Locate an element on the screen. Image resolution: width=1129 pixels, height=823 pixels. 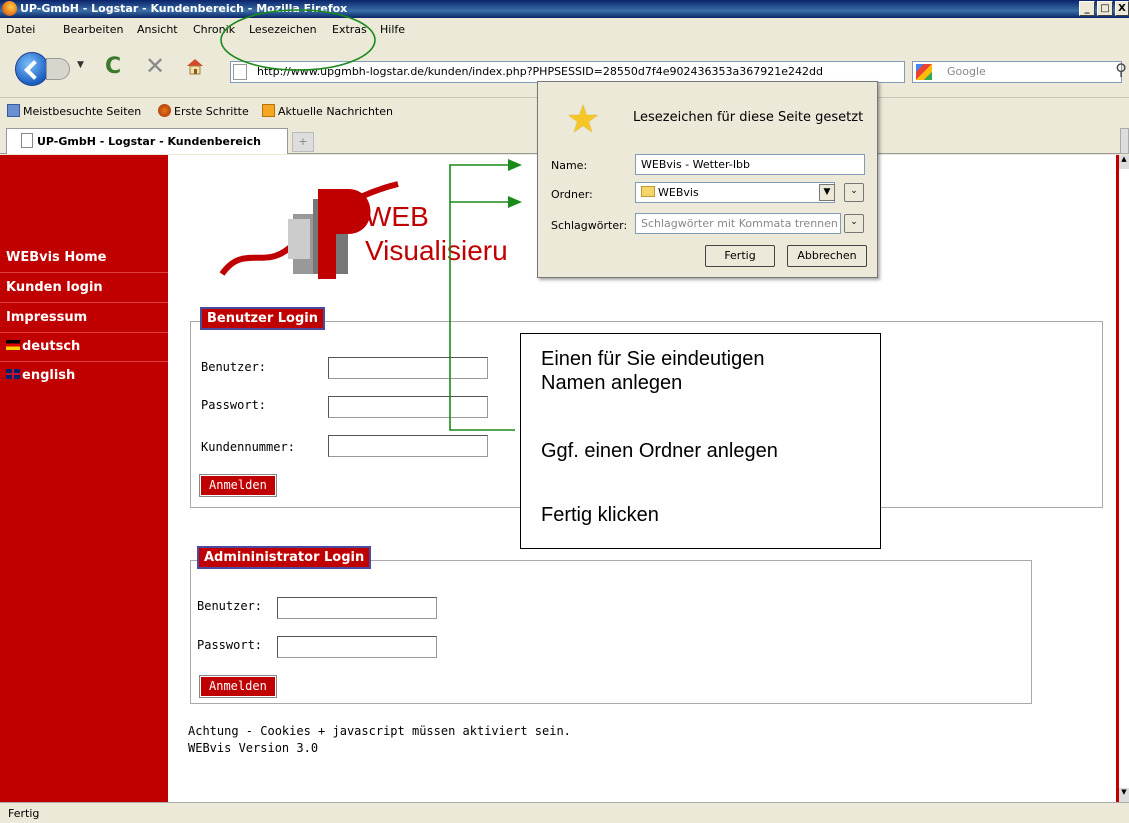
folder-label: Ordner: is located at coordinates (572, 194).